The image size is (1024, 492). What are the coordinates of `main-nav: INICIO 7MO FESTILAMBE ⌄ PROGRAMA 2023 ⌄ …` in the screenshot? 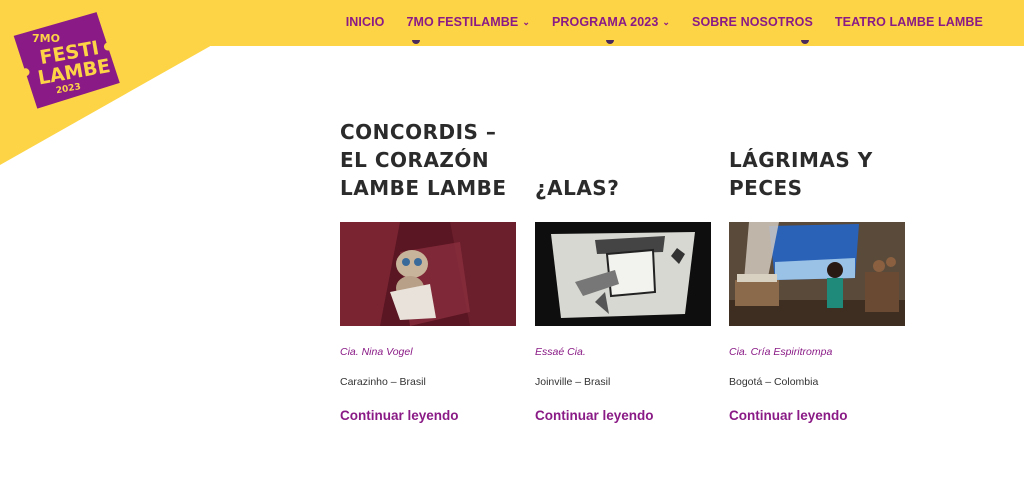 It's located at (664, 22).